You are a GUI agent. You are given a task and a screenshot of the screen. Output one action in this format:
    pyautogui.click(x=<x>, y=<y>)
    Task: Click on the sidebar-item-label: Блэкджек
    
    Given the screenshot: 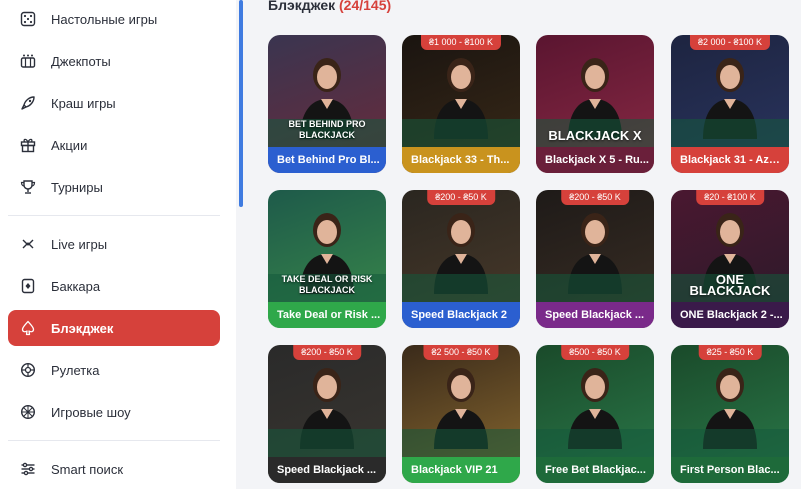 What is the action you would take?
    pyautogui.click(x=82, y=328)
    